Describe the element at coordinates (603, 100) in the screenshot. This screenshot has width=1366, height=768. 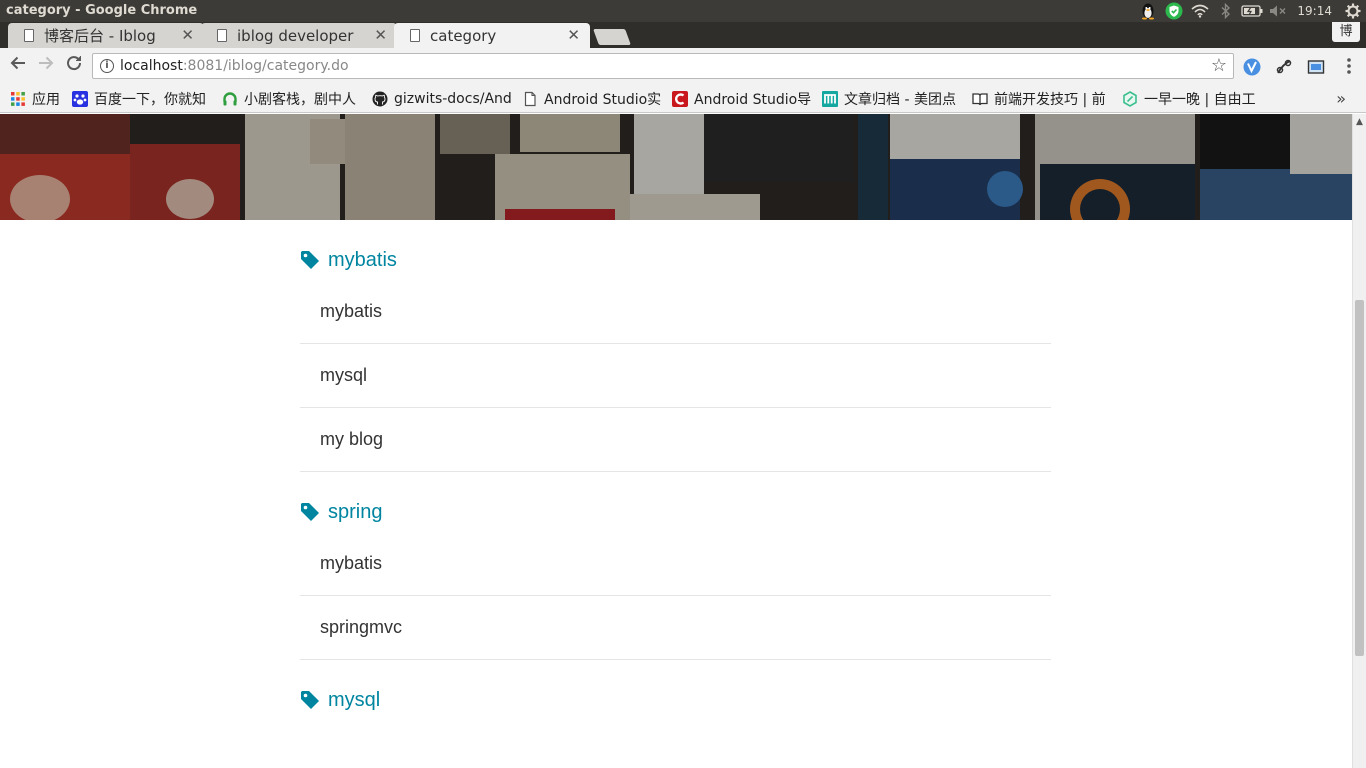
I see `bookmark-label: Android Studio实` at that location.